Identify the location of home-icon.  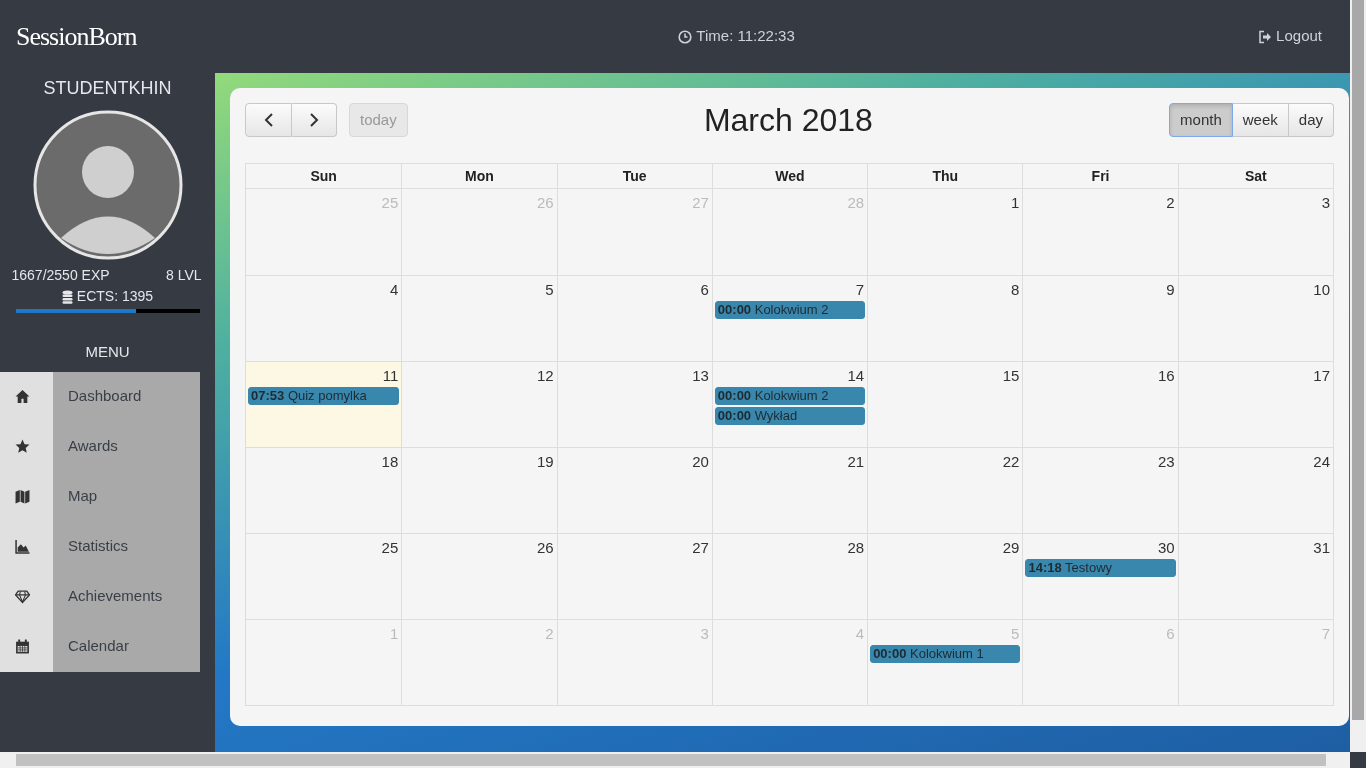
(22, 396).